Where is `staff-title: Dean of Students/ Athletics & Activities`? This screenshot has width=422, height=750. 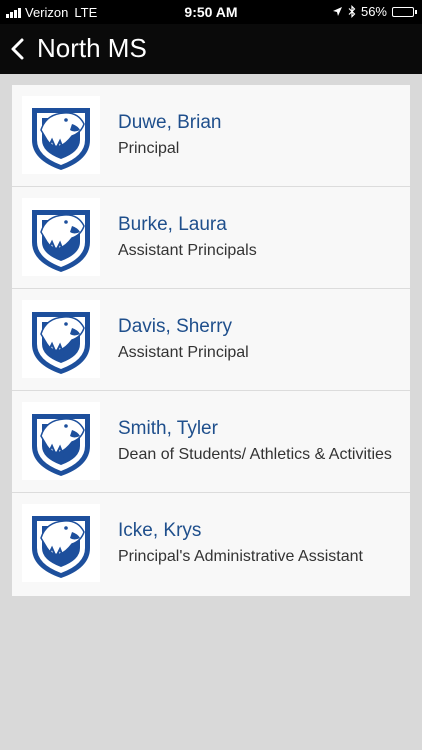
staff-title: Dean of Students/ Athletics & Activities is located at coordinates (255, 454).